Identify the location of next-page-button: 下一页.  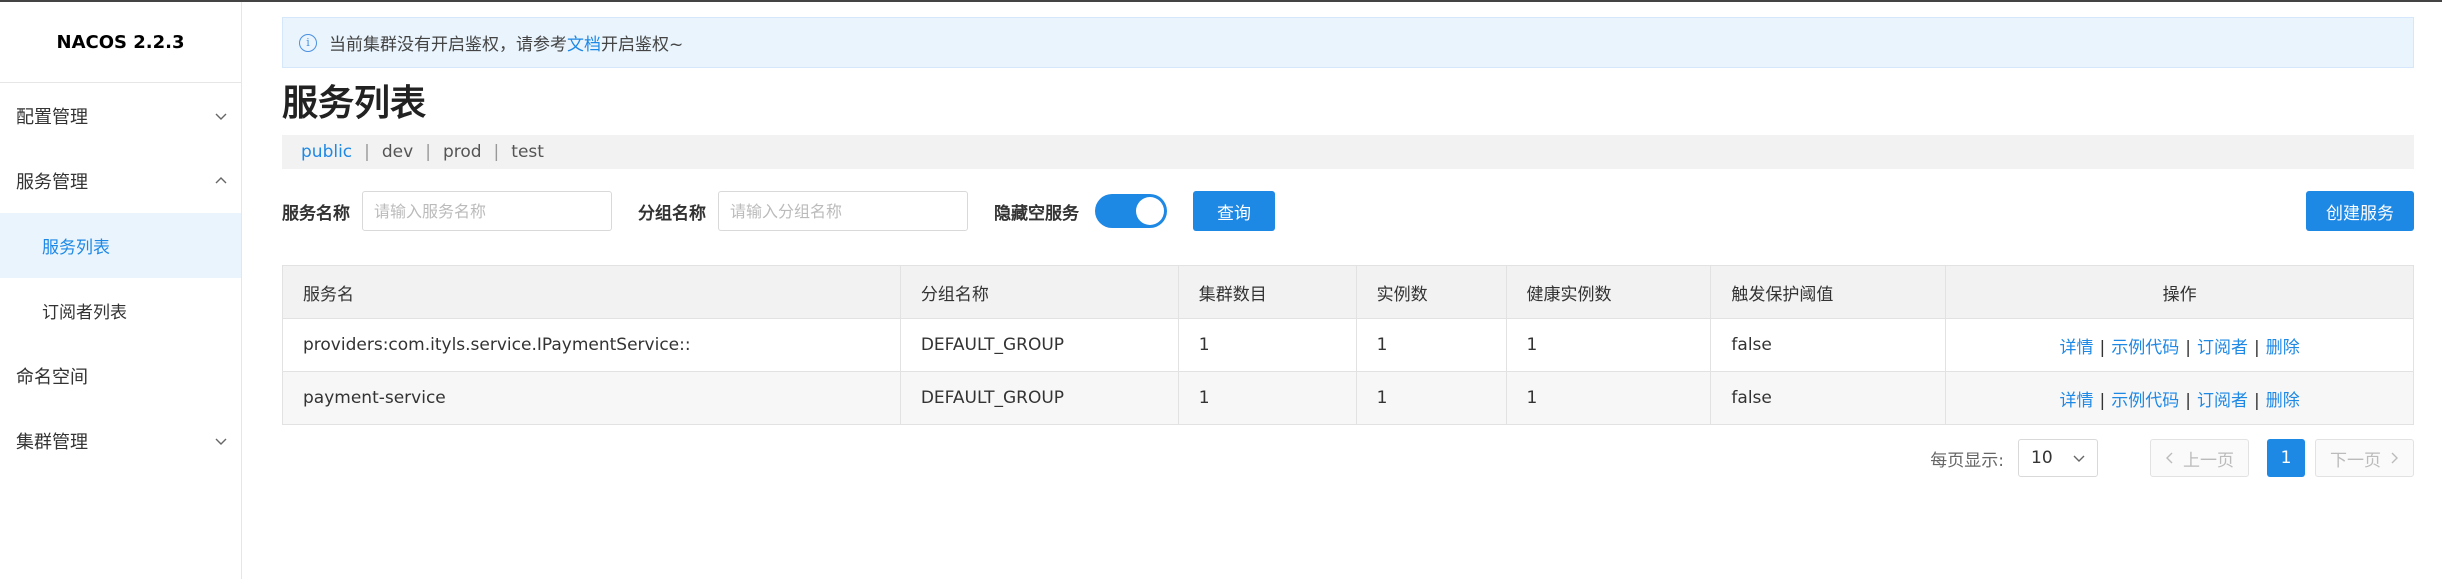
(2364, 458).